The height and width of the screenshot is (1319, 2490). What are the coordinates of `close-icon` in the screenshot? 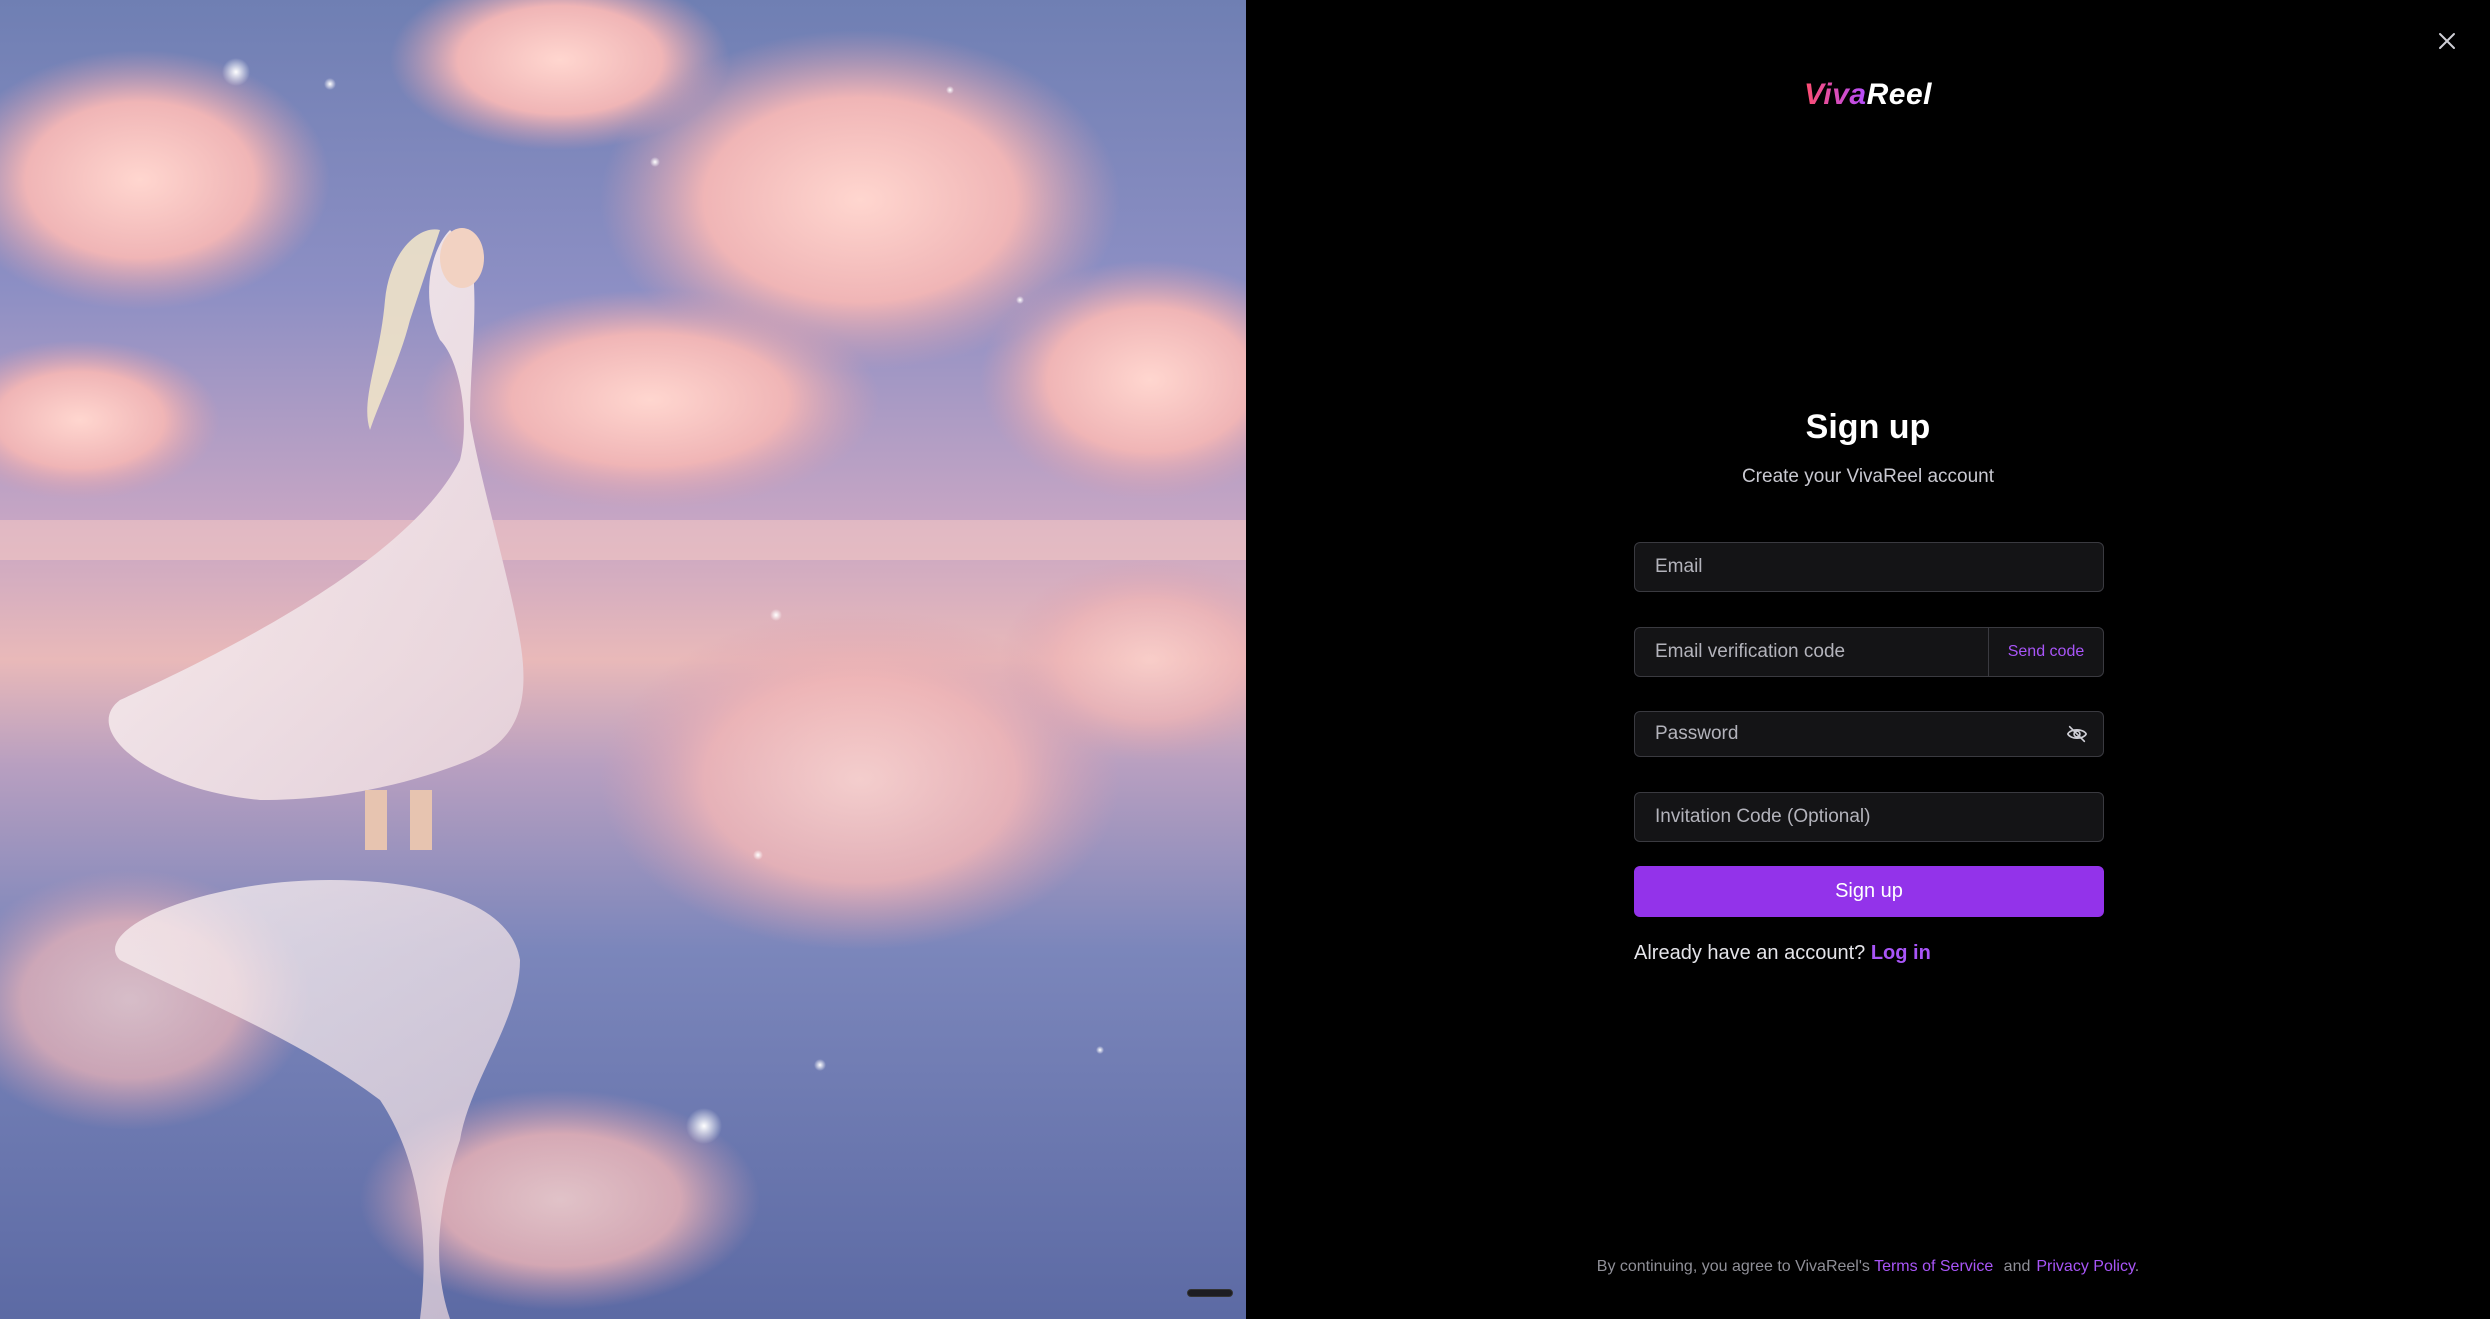 It's located at (2447, 41).